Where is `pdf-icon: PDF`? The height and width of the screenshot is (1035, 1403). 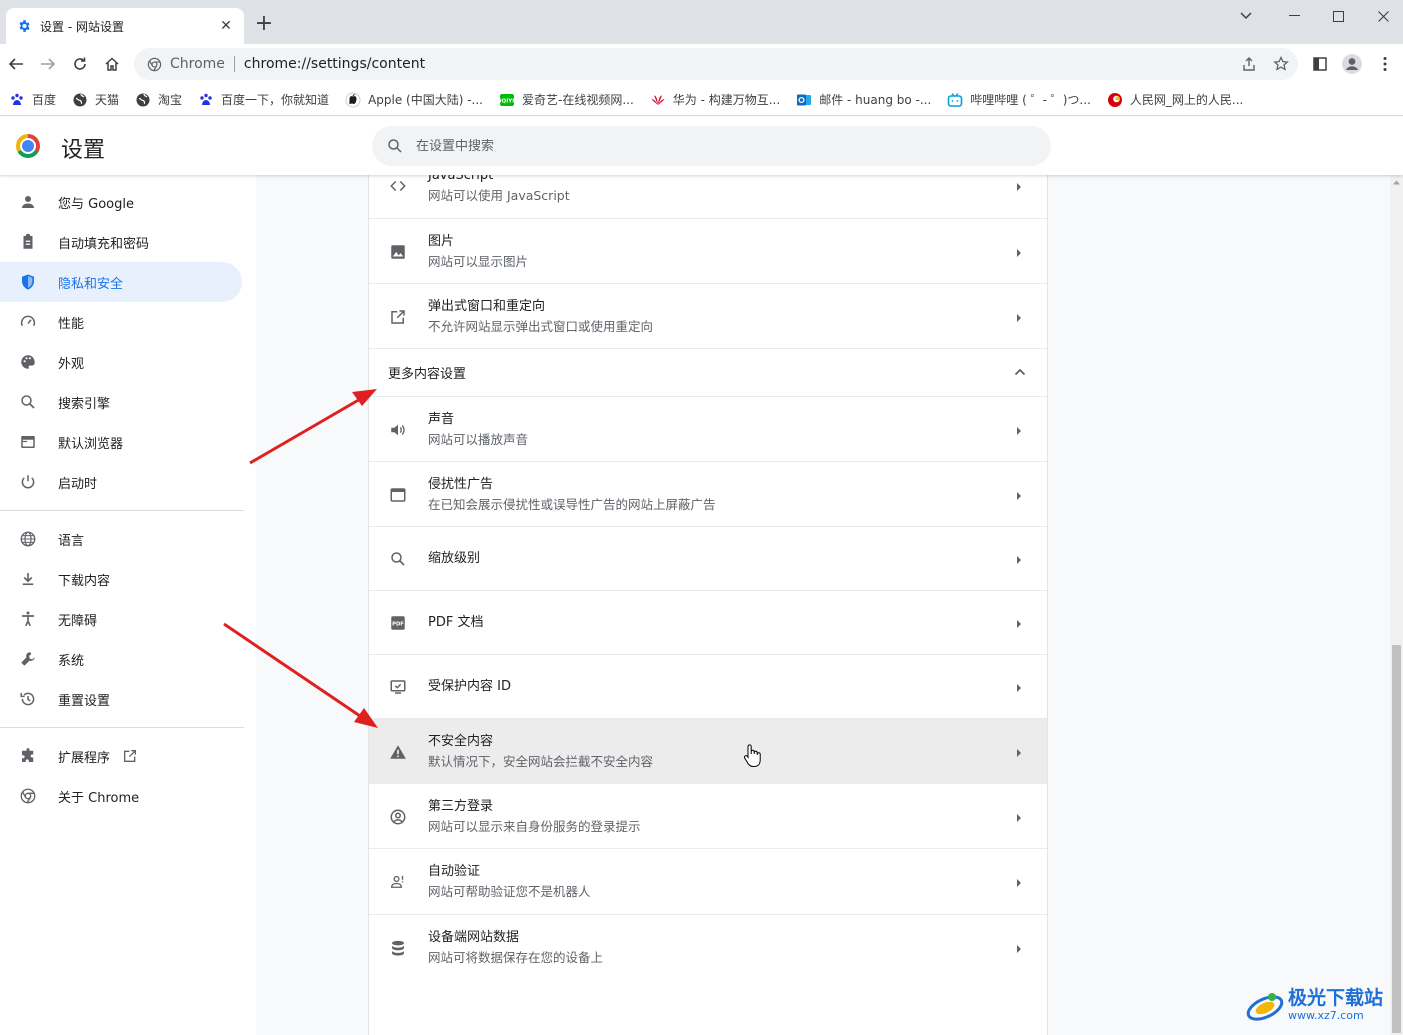 pdf-icon: PDF is located at coordinates (398, 623).